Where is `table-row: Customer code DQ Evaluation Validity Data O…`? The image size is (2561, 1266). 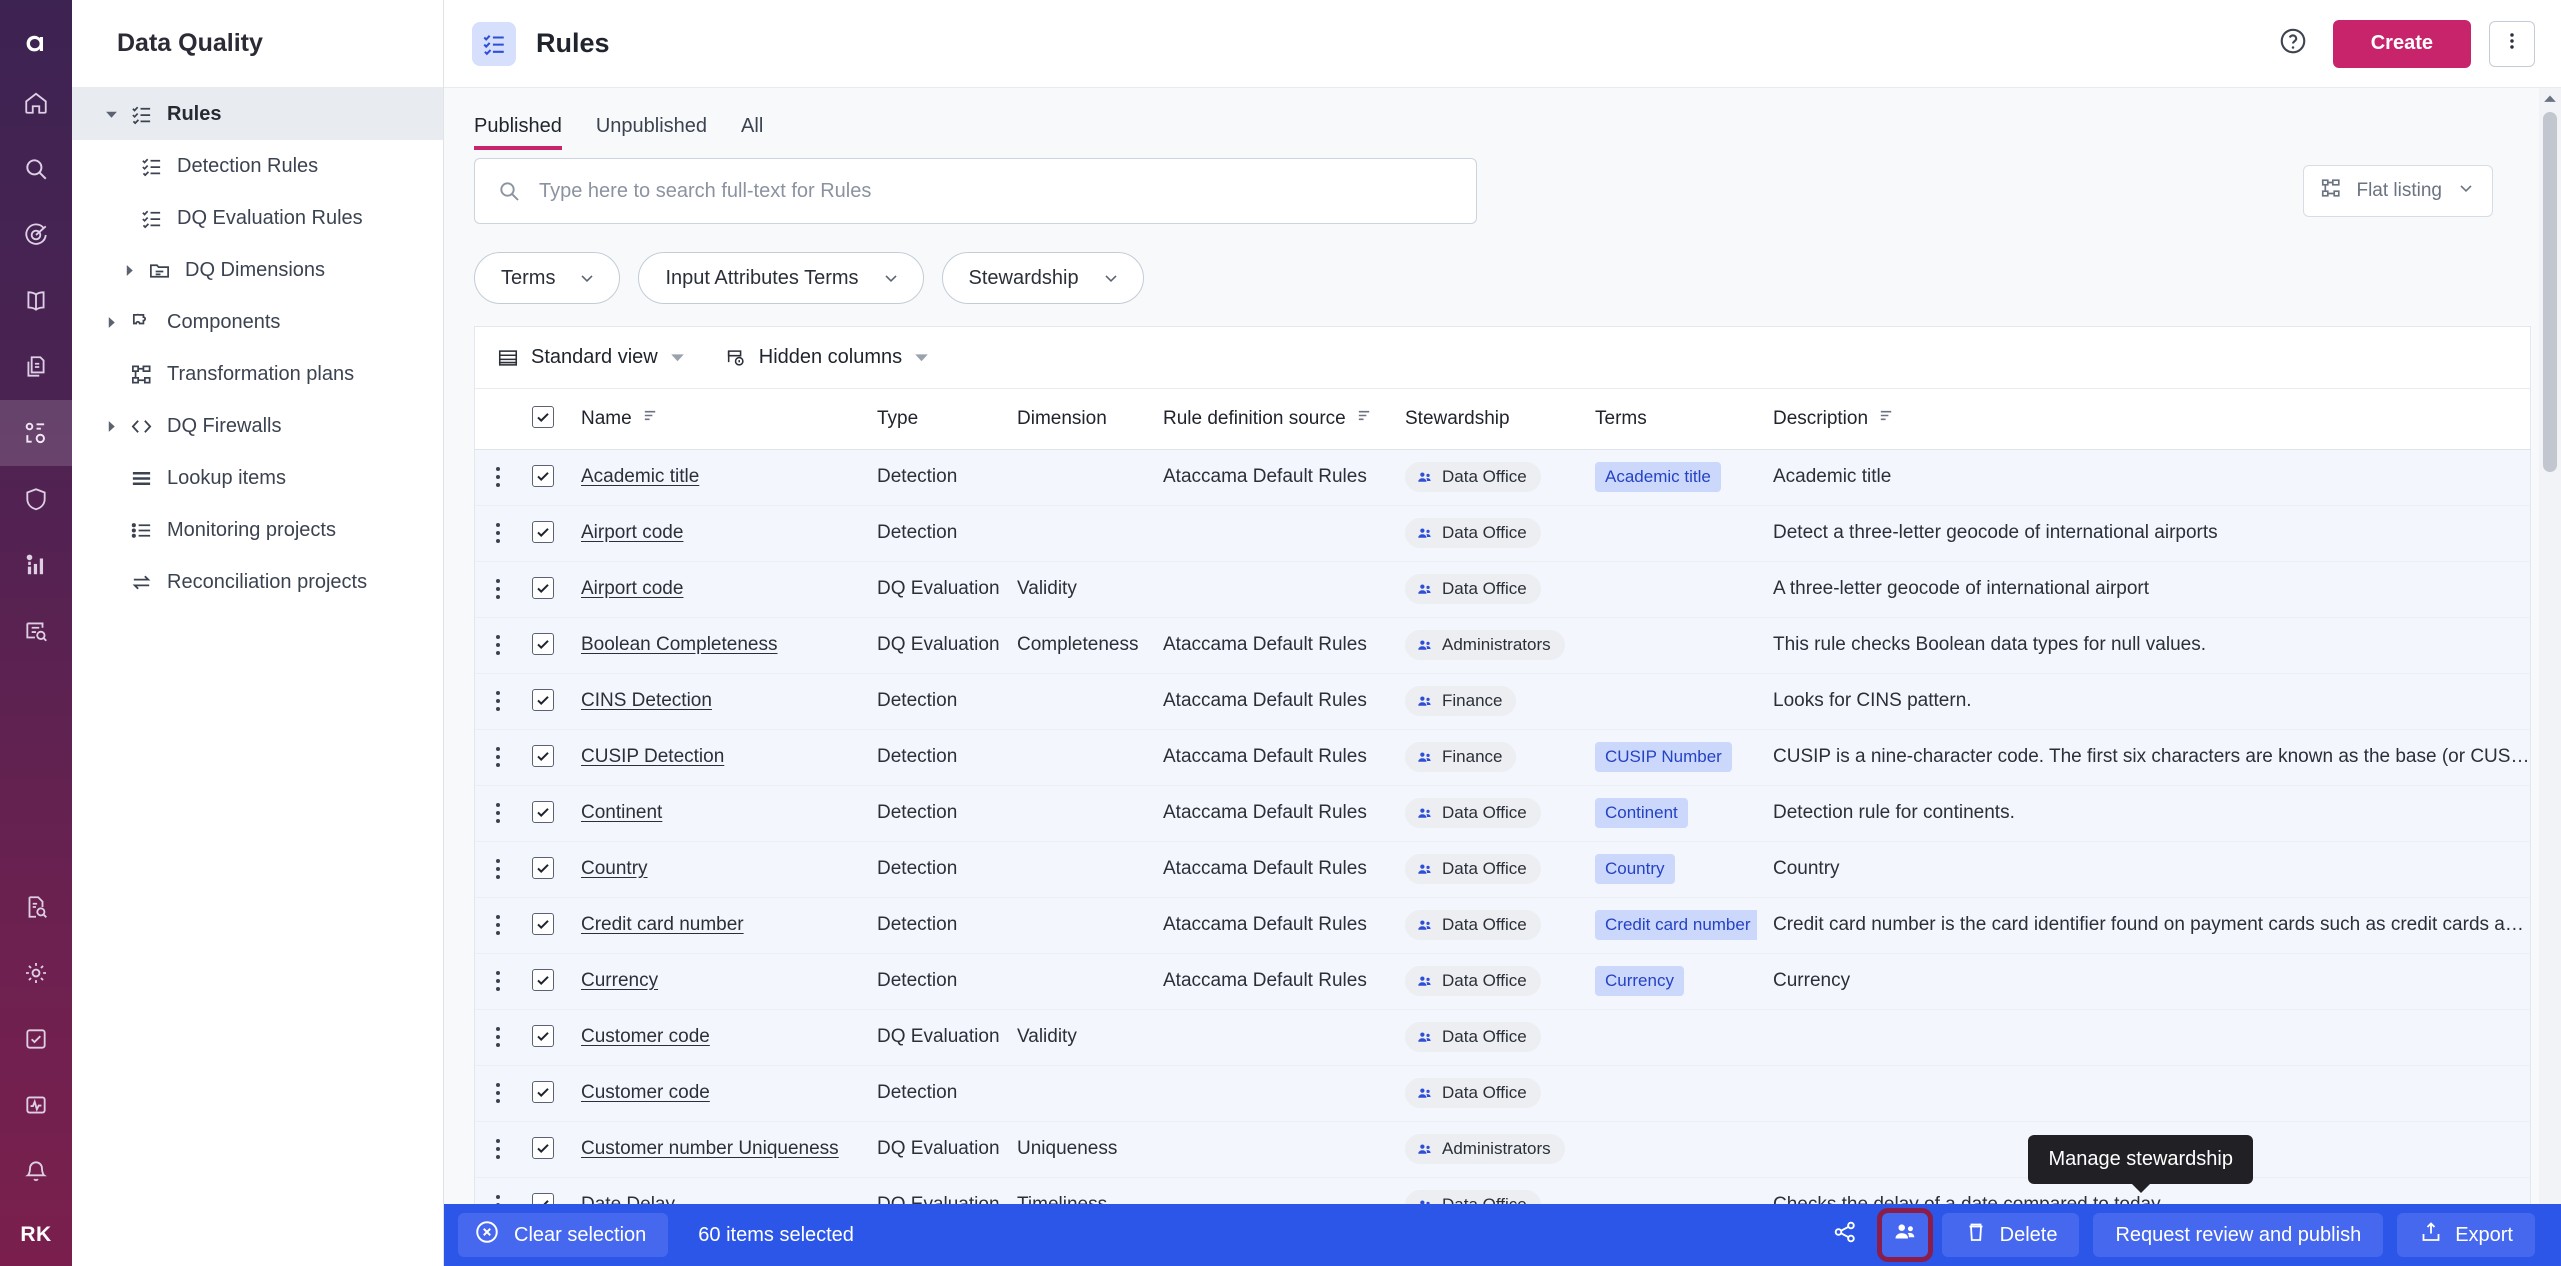 table-row: Customer code DQ Evaluation Validity Data O… is located at coordinates (1502, 1037).